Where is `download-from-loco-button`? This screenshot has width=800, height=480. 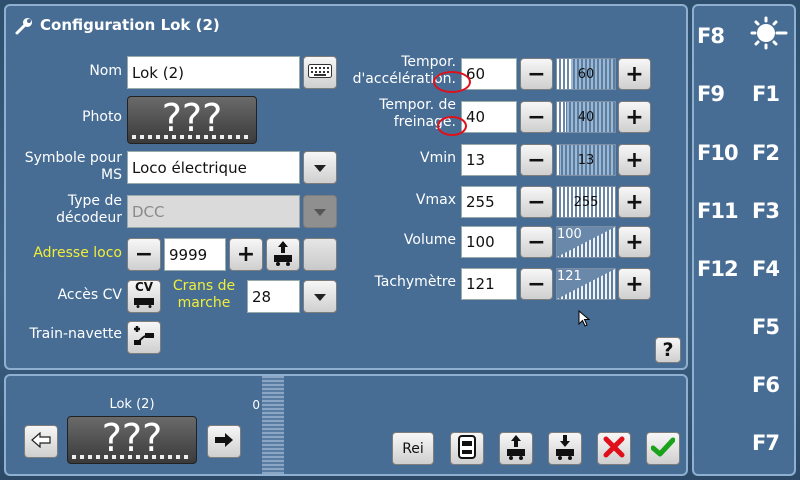
download-from-loco-button is located at coordinates (565, 448).